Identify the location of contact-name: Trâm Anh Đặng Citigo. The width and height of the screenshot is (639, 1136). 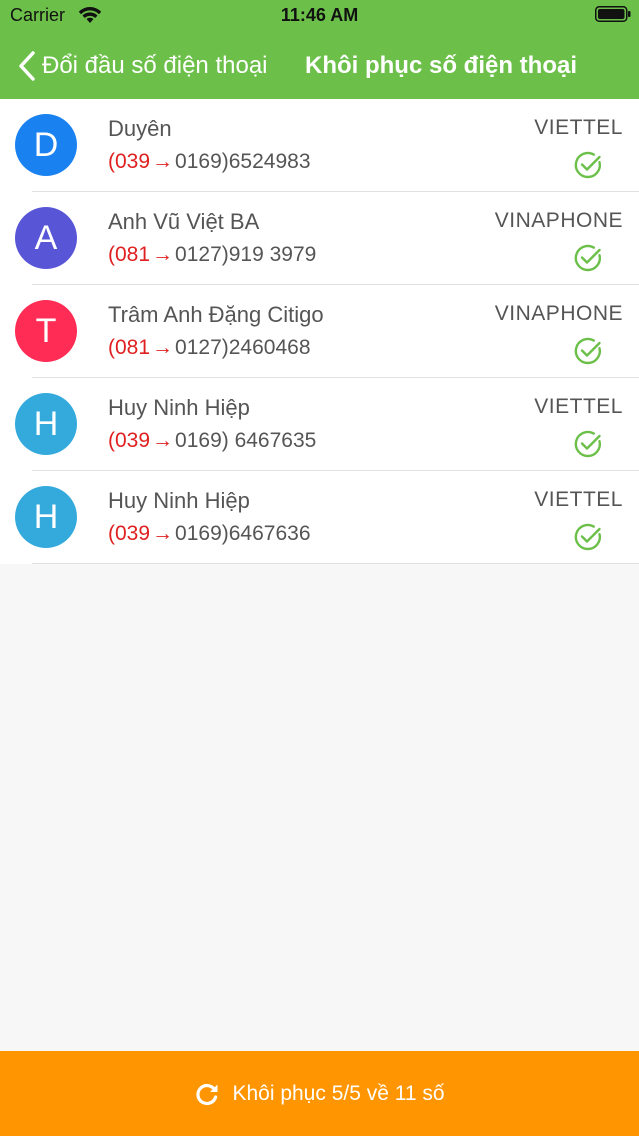
(216, 314).